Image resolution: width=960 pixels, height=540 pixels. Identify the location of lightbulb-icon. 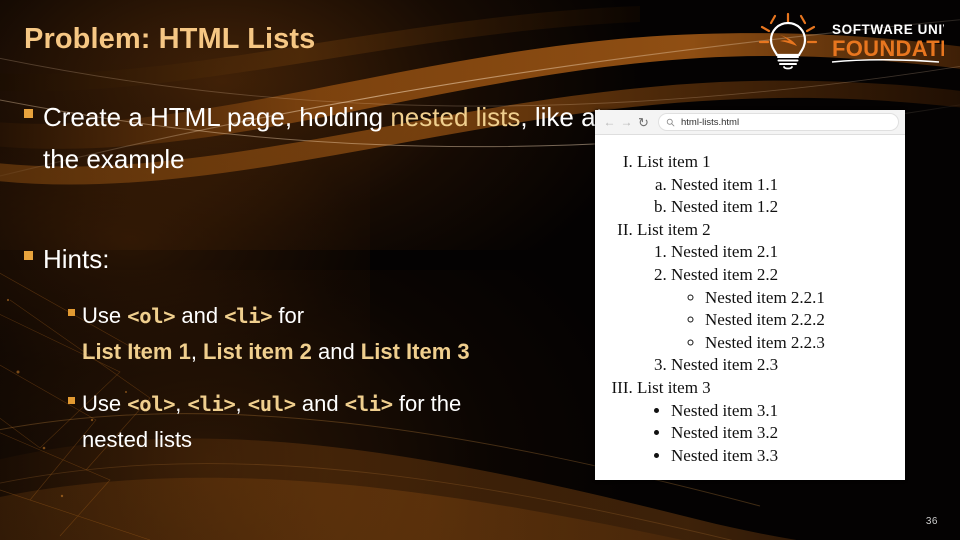
(788, 41).